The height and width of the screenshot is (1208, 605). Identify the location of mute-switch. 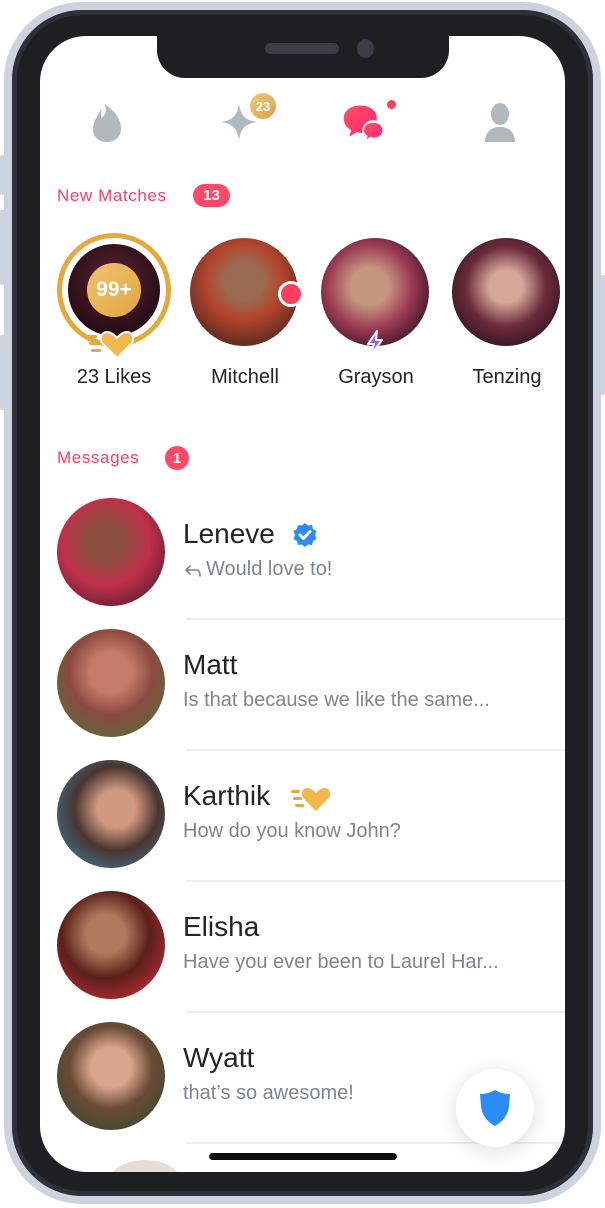
(3, 175).